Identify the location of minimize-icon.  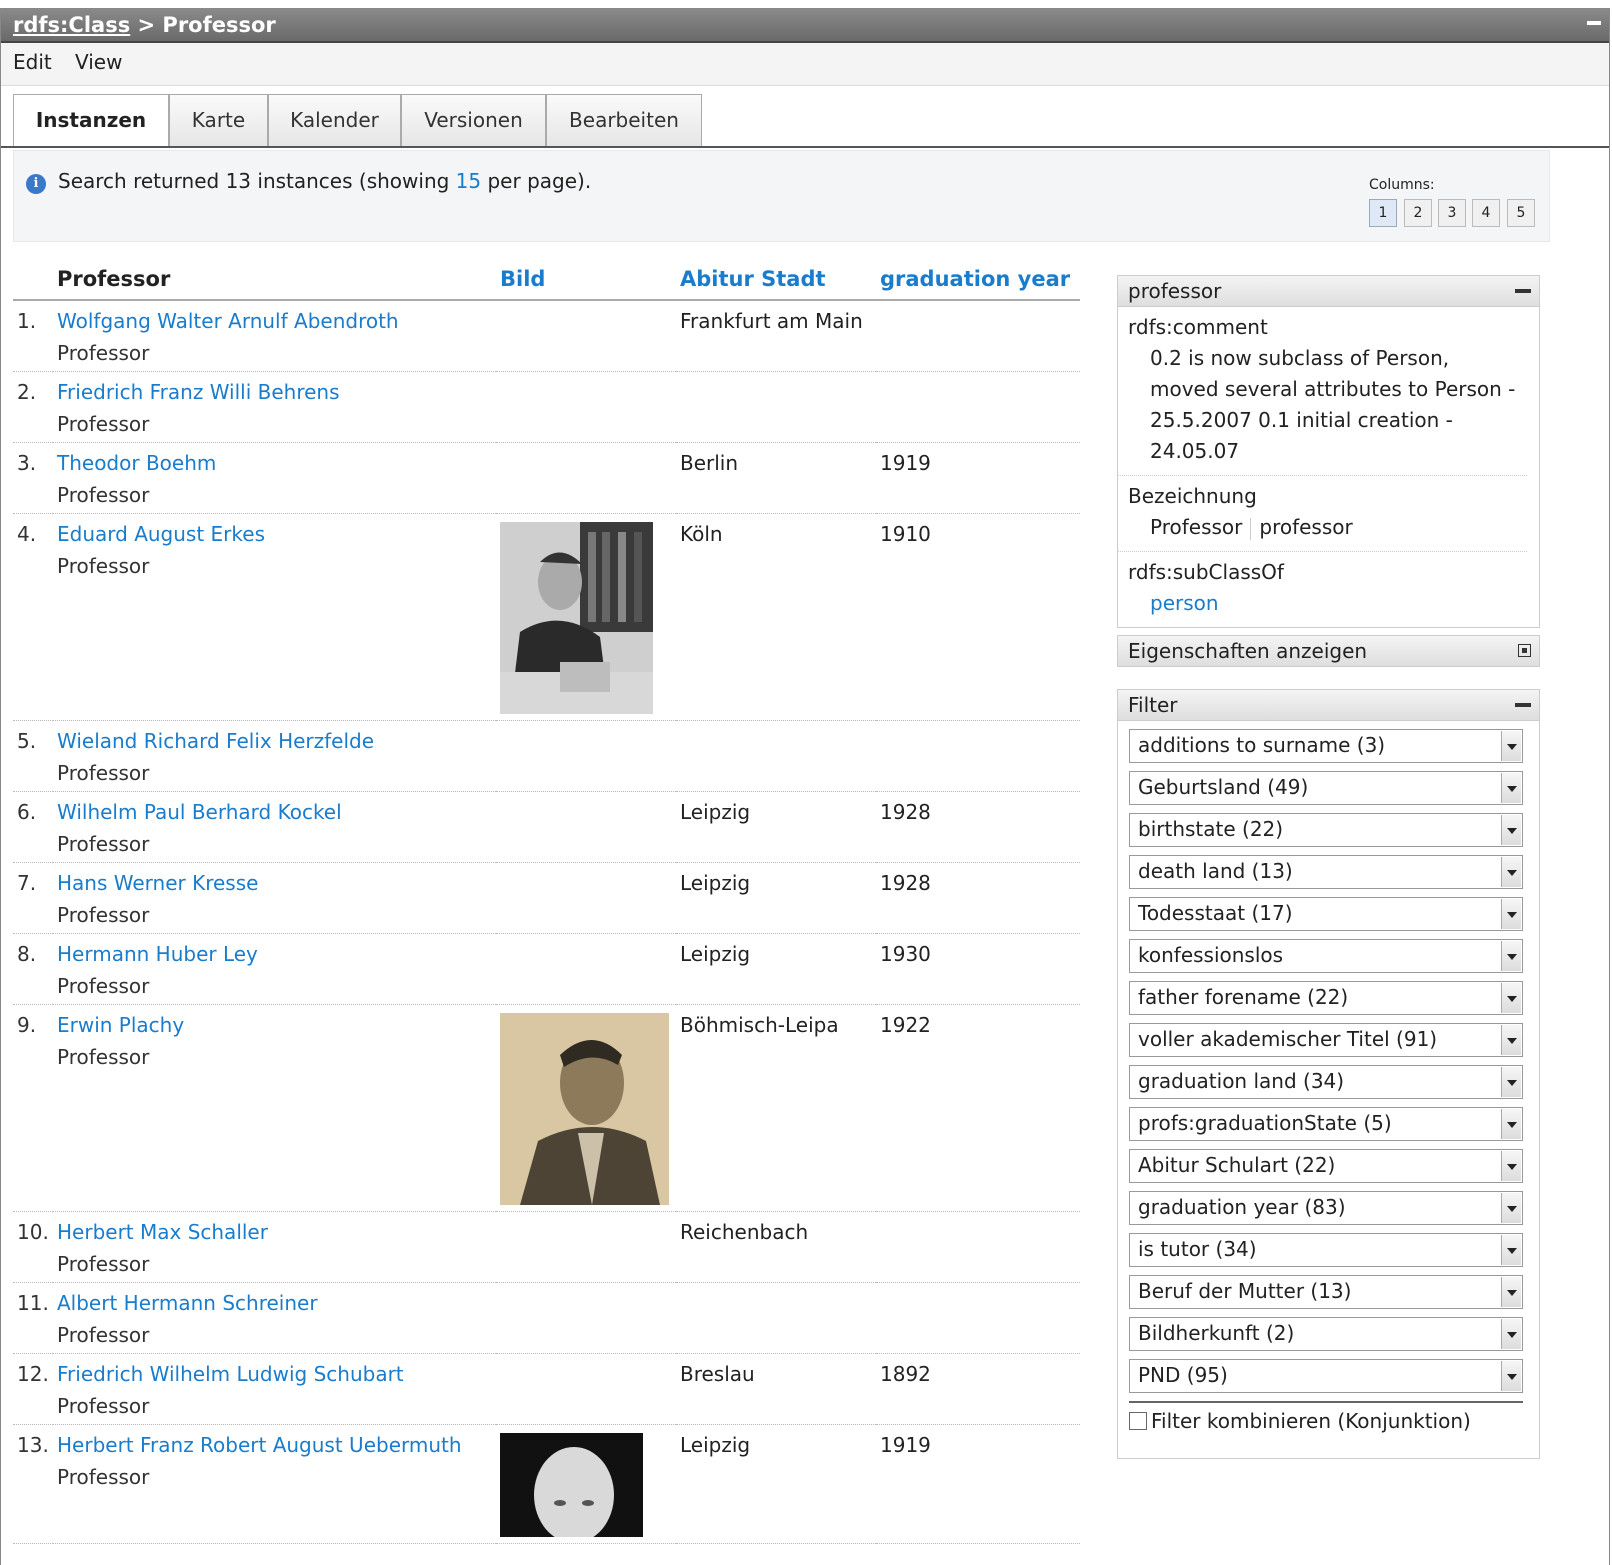
(1594, 23).